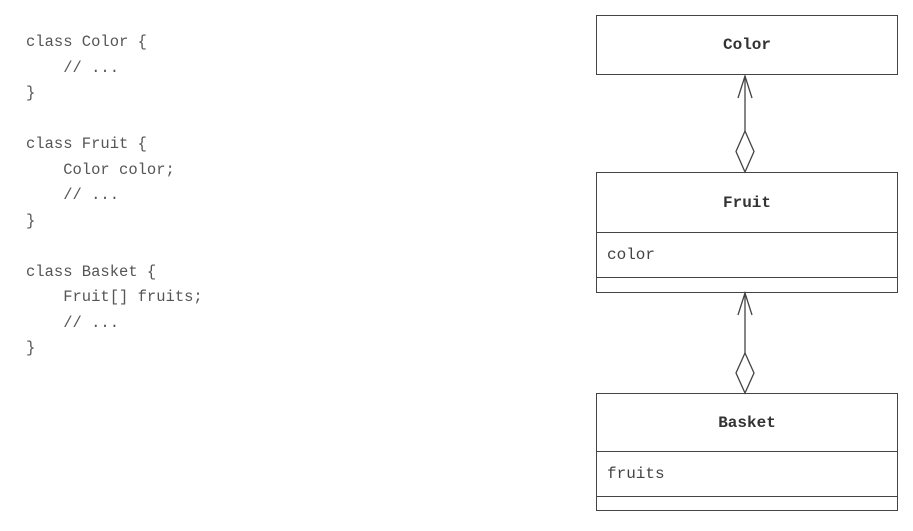 The image size is (913, 531). Describe the element at coordinates (745, 342) in the screenshot. I see `aggregation-basket-fruit` at that location.